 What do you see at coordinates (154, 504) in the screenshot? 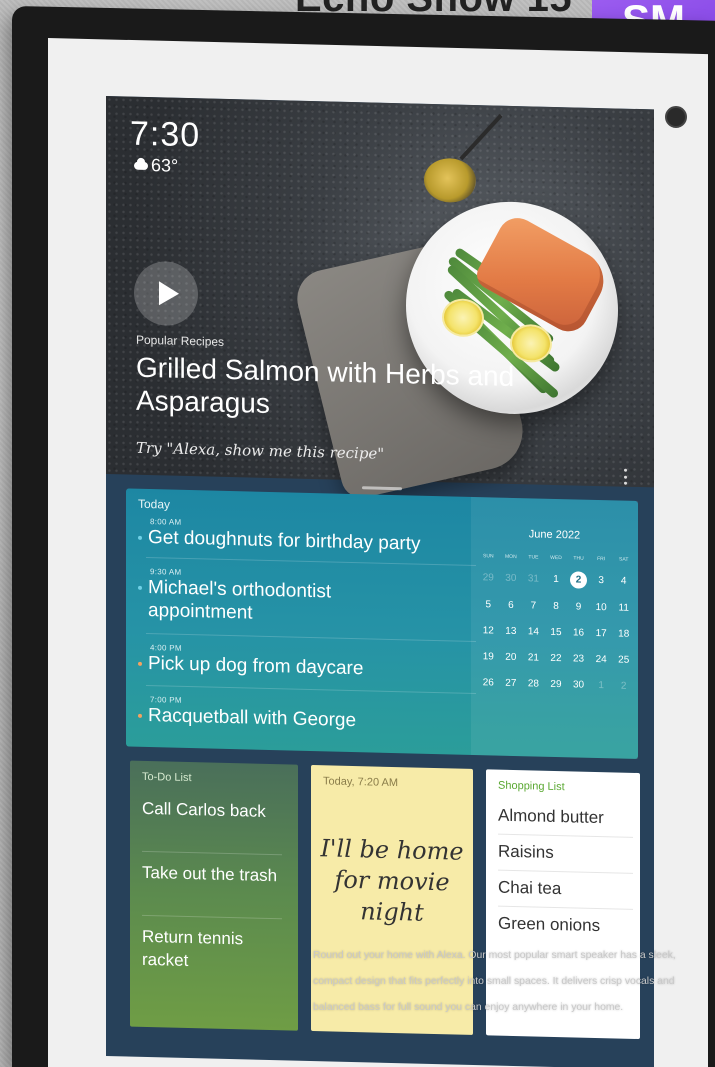
I see `agenda-label: Today` at bounding box center [154, 504].